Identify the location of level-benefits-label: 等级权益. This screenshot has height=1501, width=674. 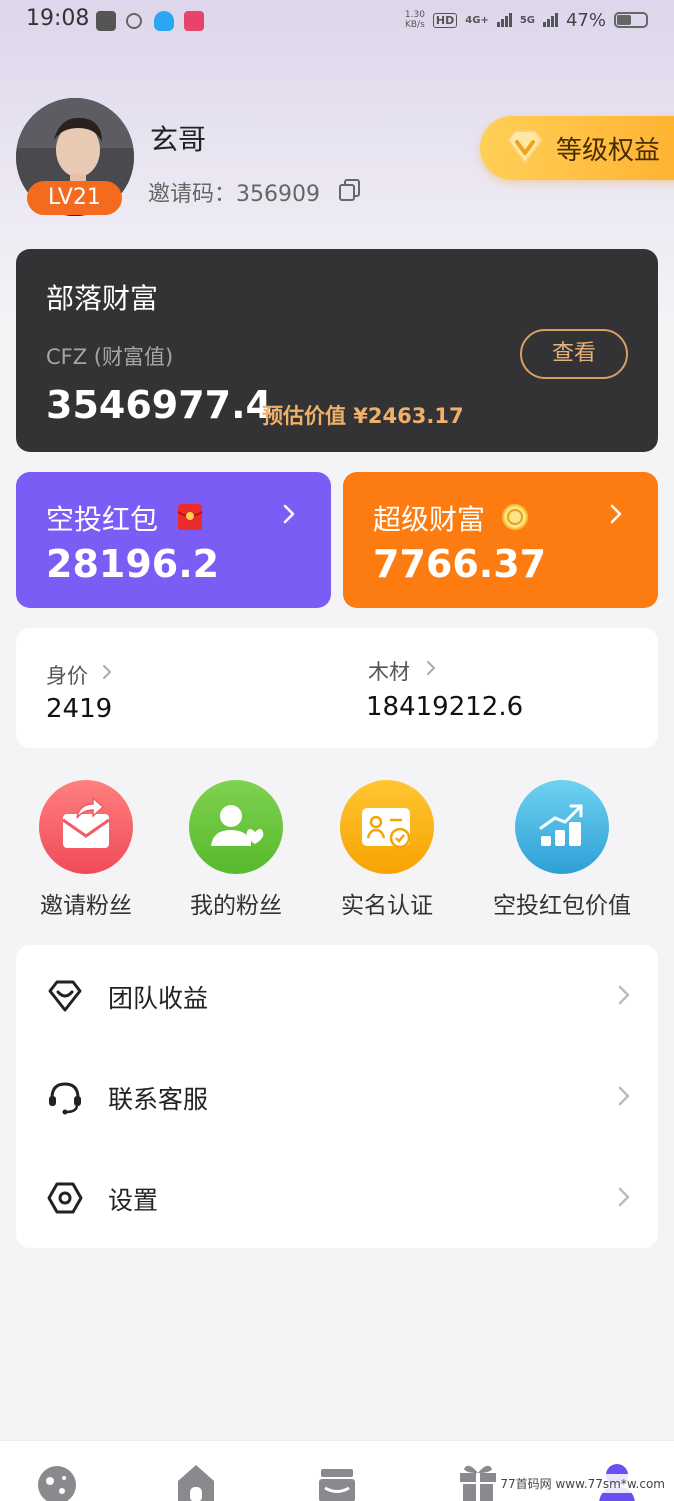
(608, 151).